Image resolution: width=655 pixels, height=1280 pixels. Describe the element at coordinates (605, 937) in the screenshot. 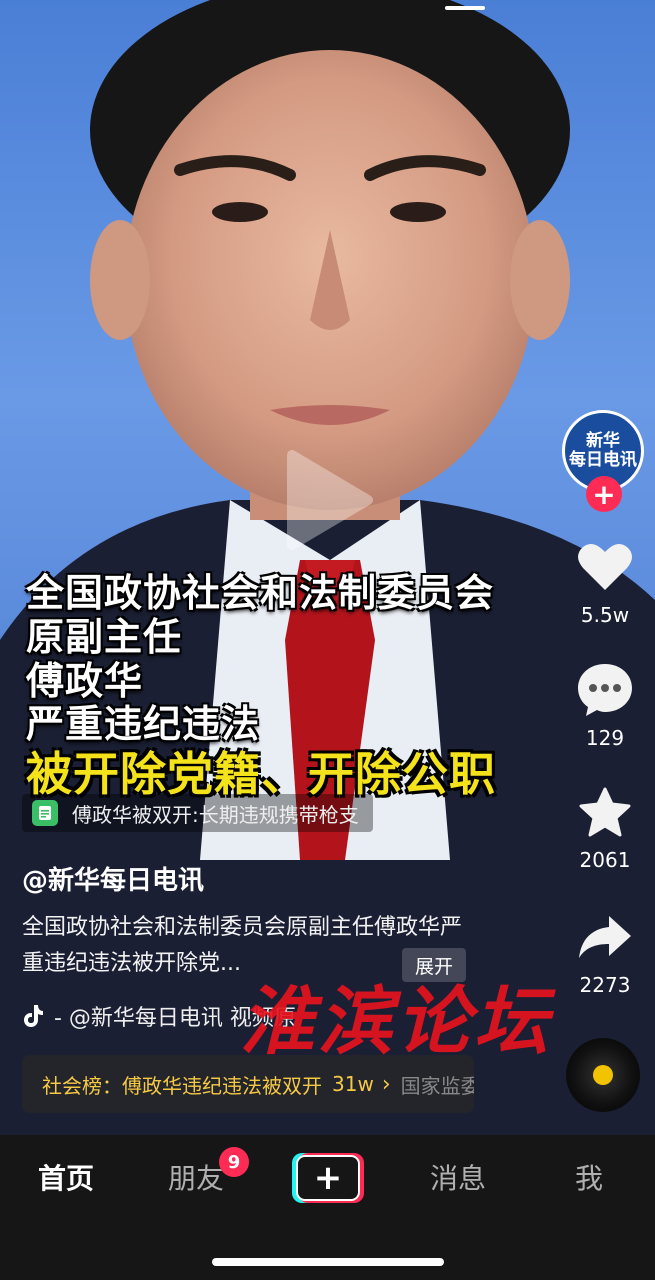

I see `share-icon` at that location.